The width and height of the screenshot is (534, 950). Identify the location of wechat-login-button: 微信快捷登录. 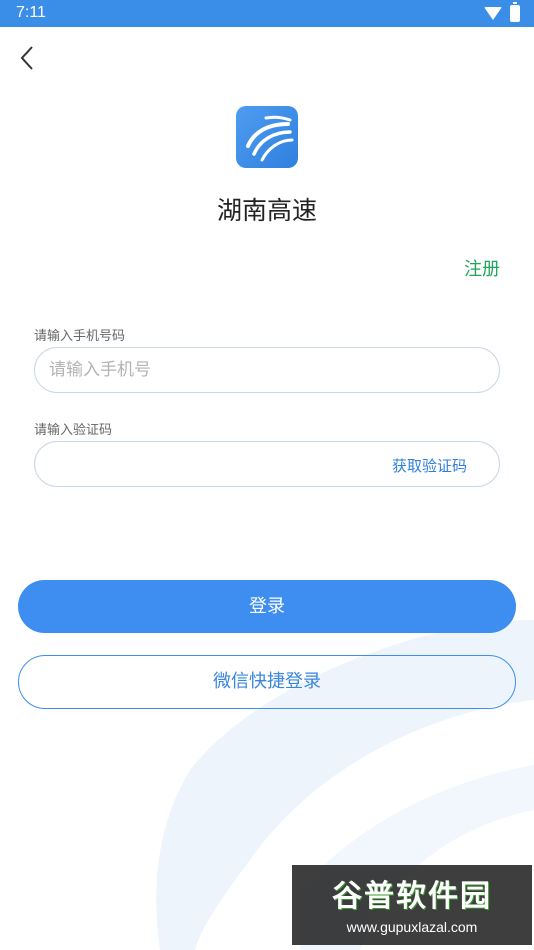
(267, 682).